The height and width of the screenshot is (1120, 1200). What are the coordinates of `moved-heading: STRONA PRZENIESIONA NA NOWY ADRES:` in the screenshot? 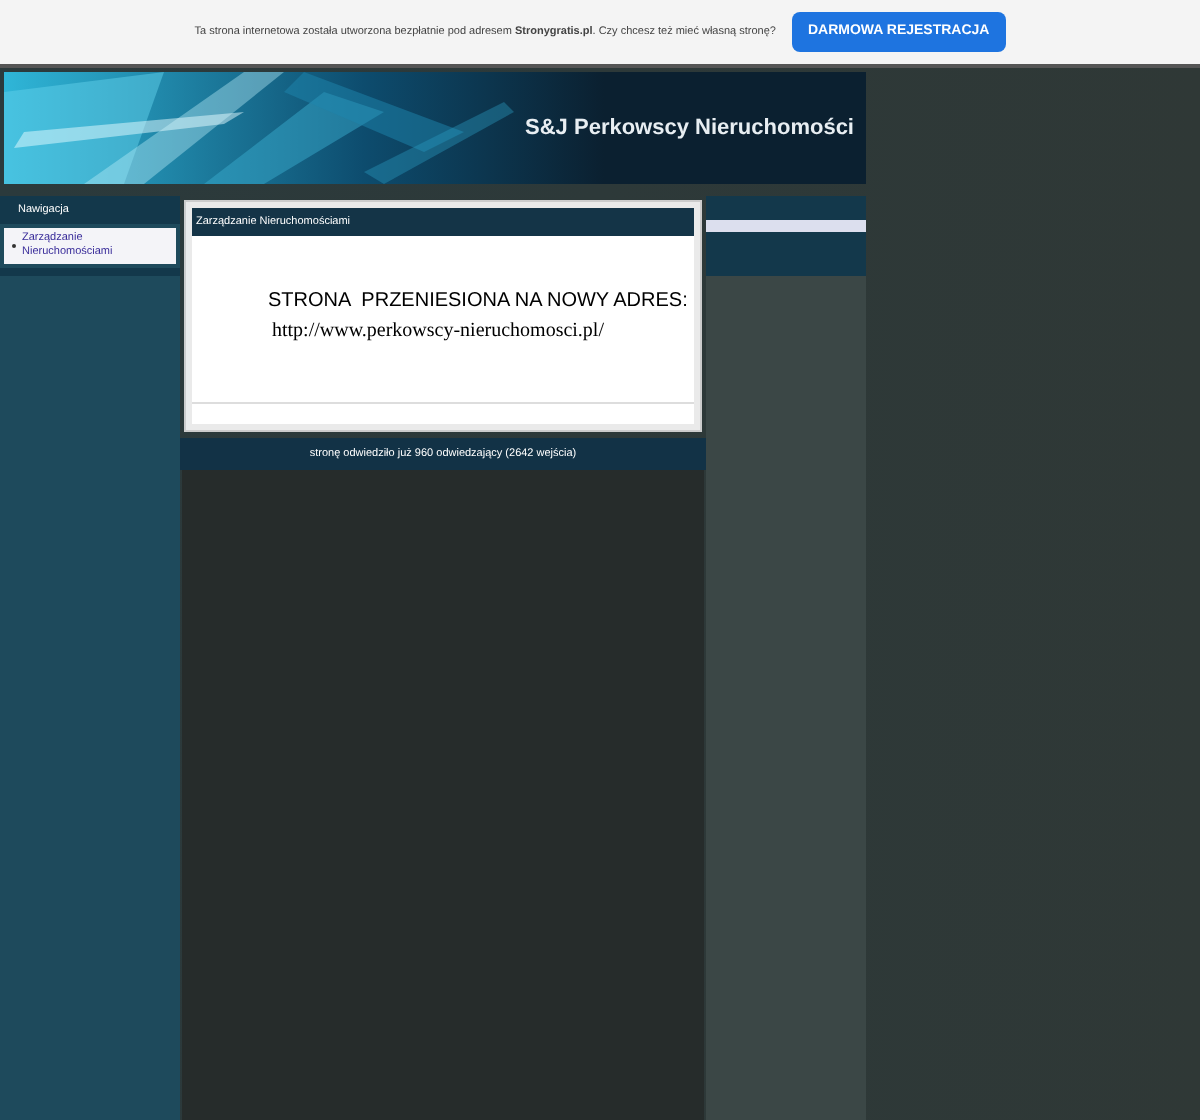 It's located at (479, 302).